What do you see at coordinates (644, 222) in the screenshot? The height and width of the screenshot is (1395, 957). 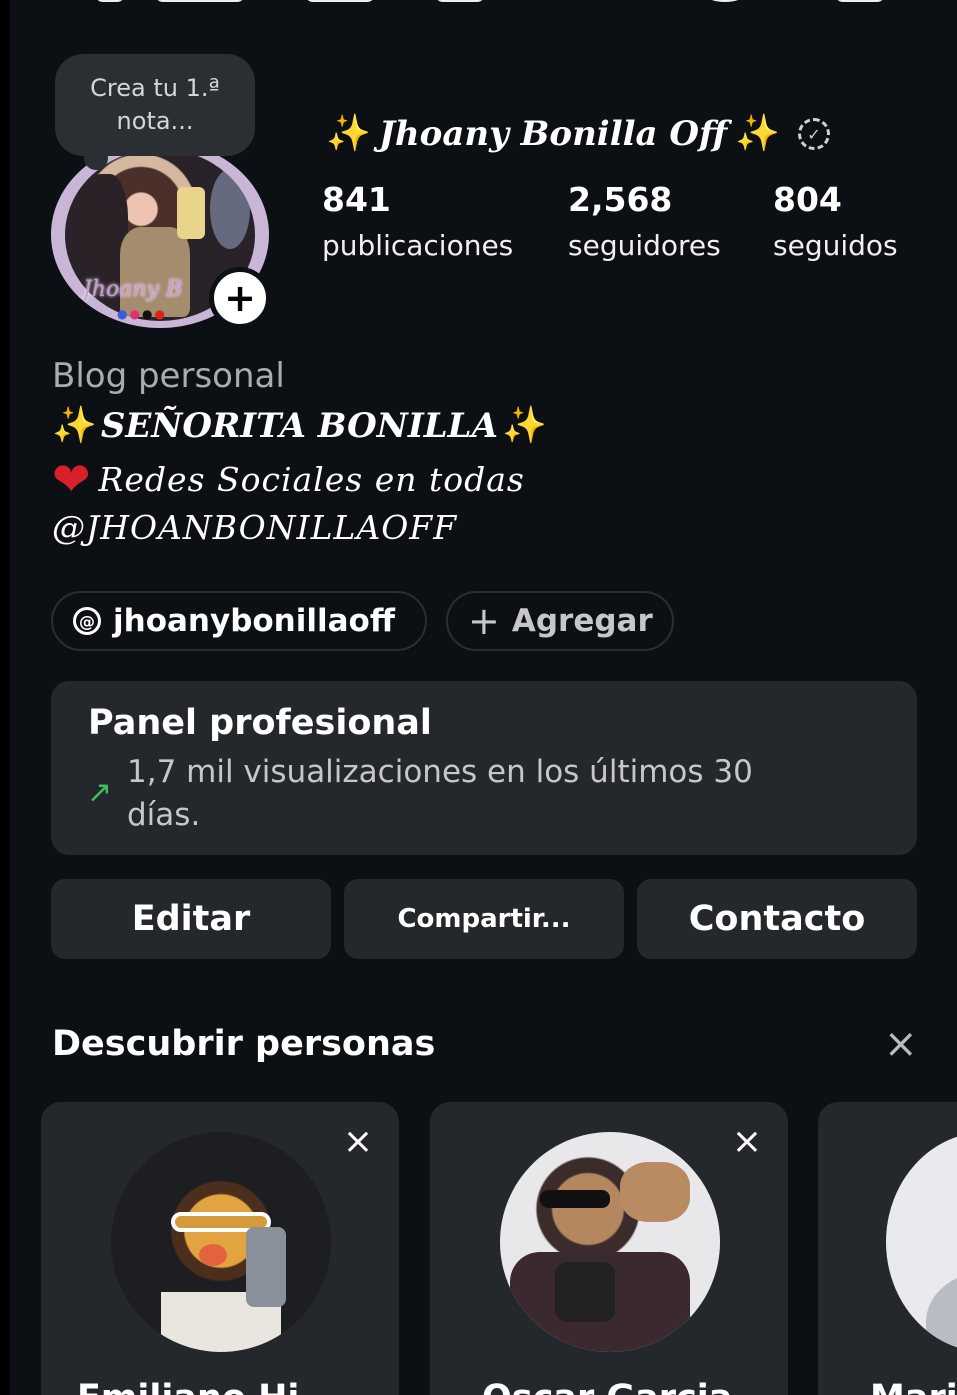 I see `stat-followers: 2,568 seguidores` at bounding box center [644, 222].